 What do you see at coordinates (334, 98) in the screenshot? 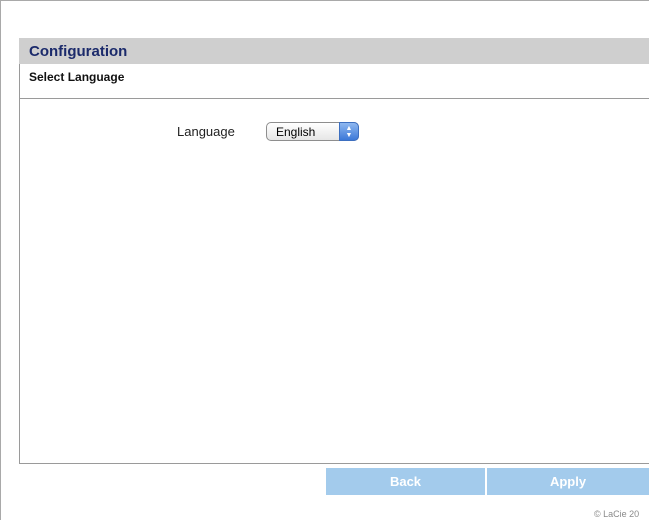
I see `section-divider` at bounding box center [334, 98].